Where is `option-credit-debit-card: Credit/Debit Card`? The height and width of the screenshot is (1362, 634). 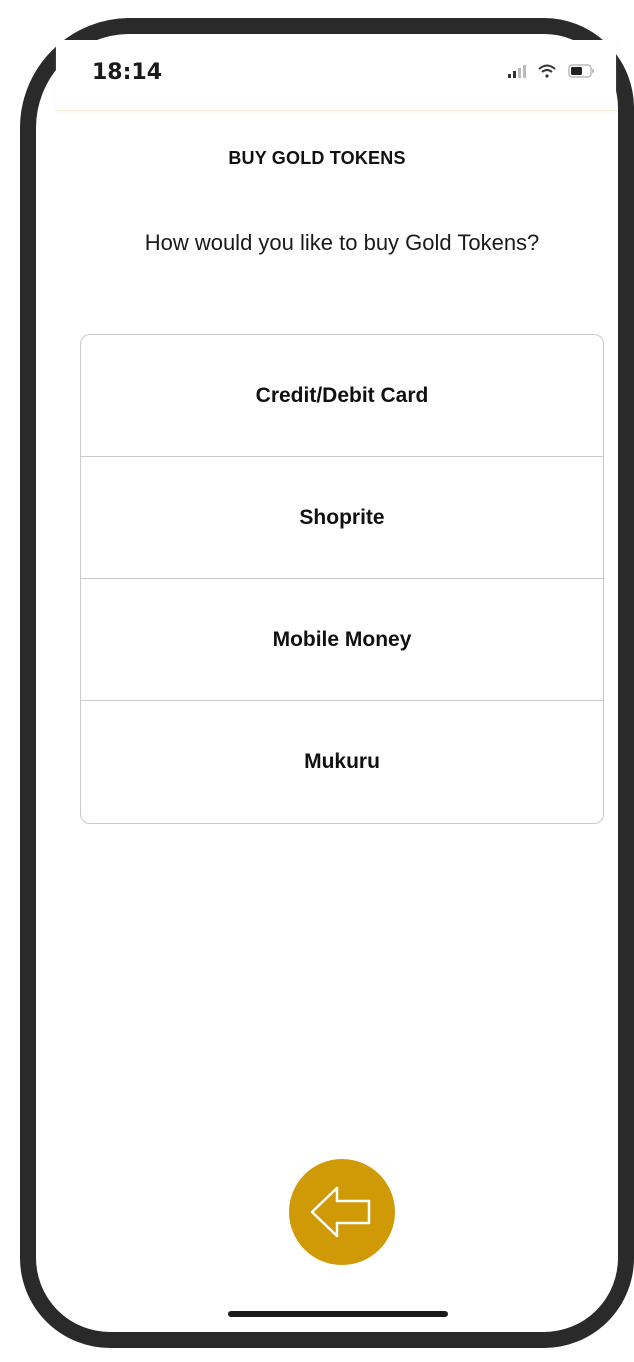 option-credit-debit-card: Credit/Debit Card is located at coordinates (342, 396).